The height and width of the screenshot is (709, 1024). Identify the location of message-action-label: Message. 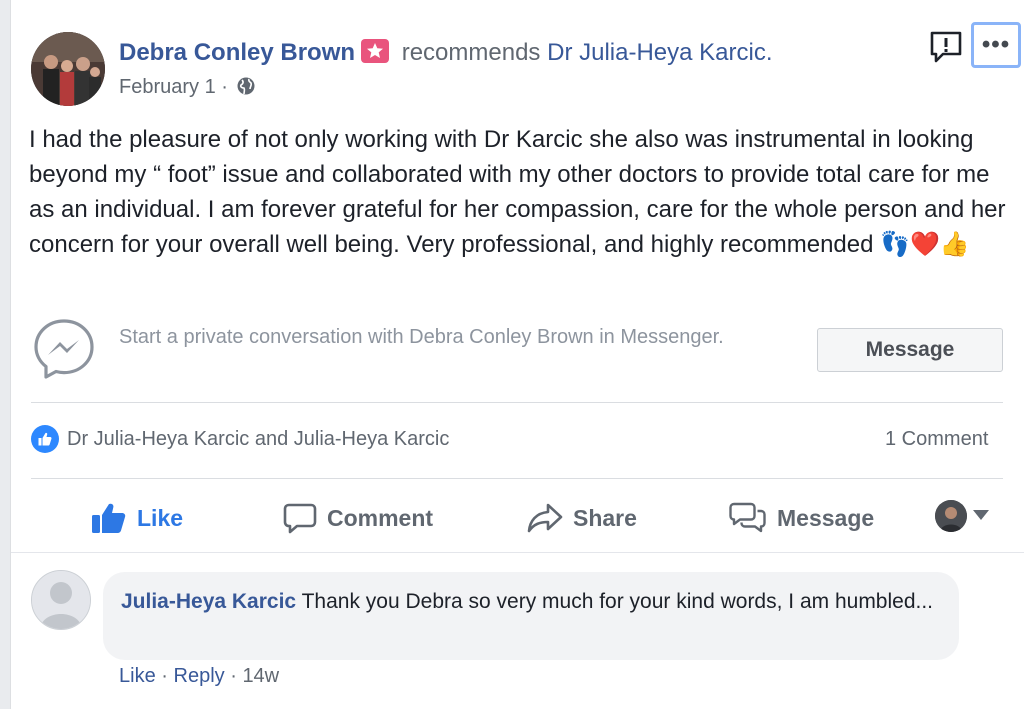
(826, 517).